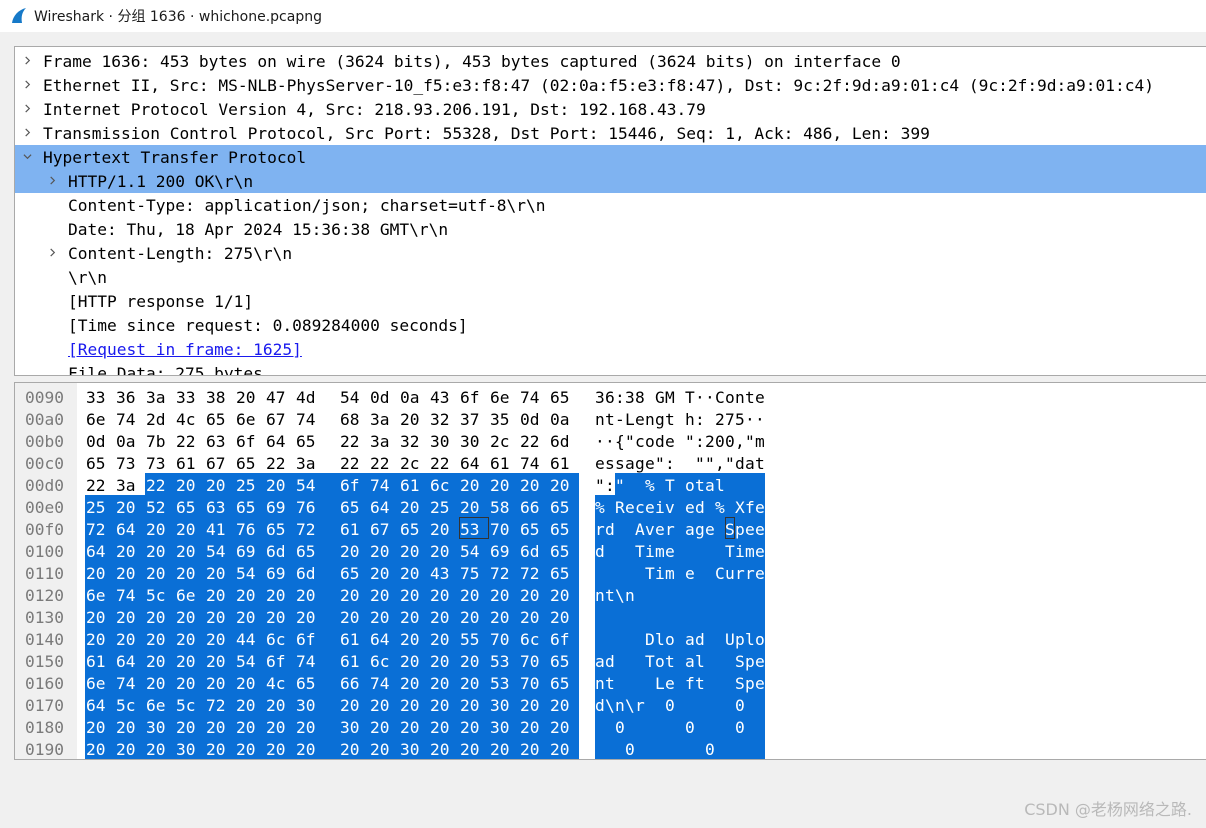  What do you see at coordinates (710, 440) in the screenshot?
I see `ascii-char: 2` at bounding box center [710, 440].